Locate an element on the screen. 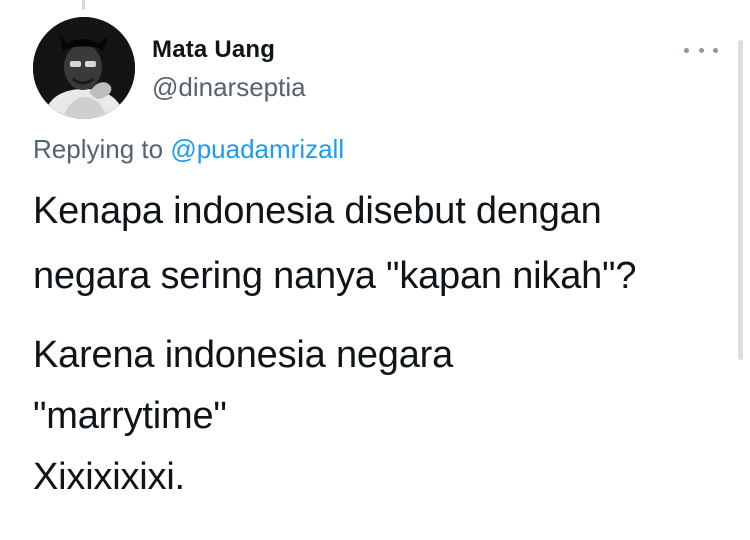  scrollbar is located at coordinates (740, 200).